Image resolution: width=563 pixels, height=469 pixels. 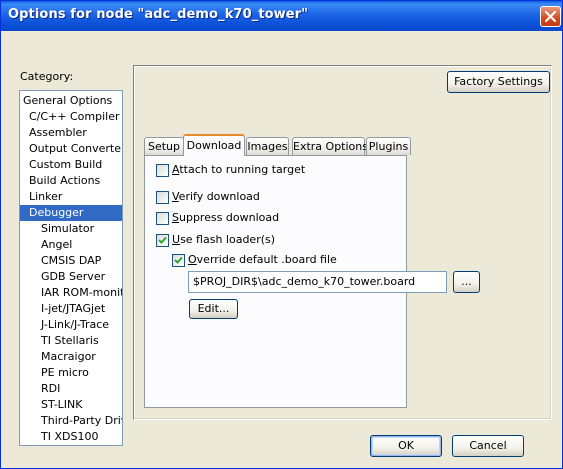 I want to click on title-bar: Options for node "adc_demo_k70_tower", so click(x=281, y=16).